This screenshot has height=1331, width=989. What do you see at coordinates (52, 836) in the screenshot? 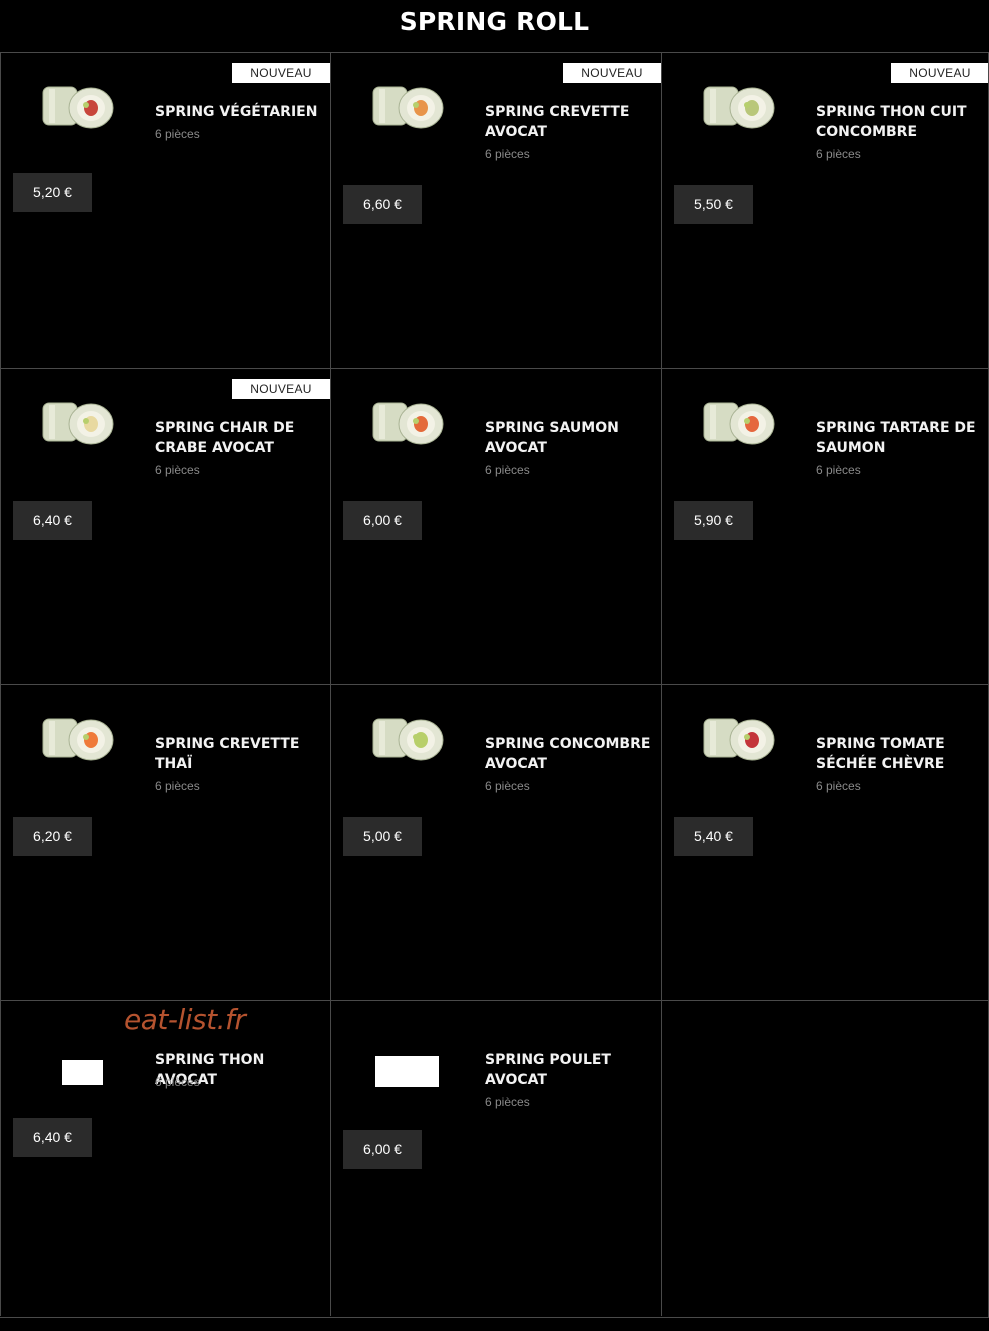
I see `price-button: 6,20 €` at bounding box center [52, 836].